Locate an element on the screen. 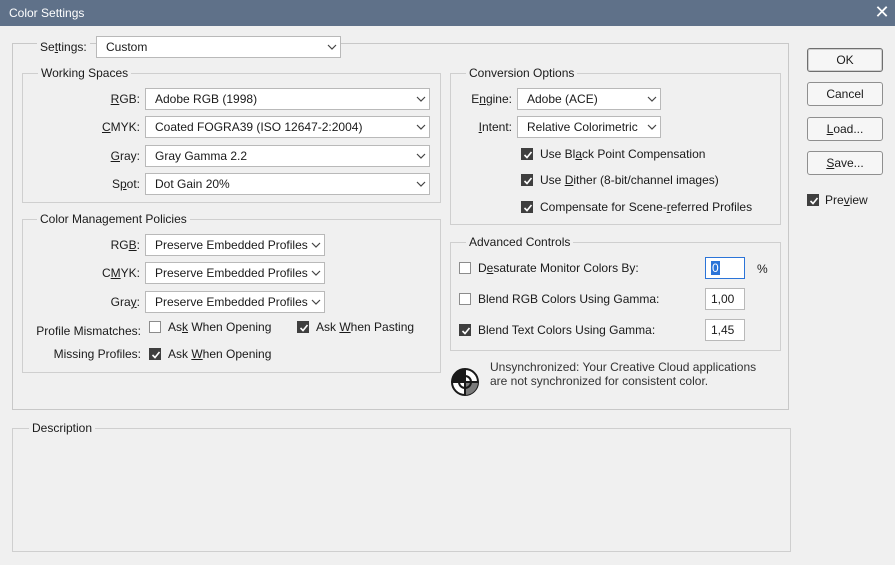  blend-text-input: 1,45 is located at coordinates (725, 330).